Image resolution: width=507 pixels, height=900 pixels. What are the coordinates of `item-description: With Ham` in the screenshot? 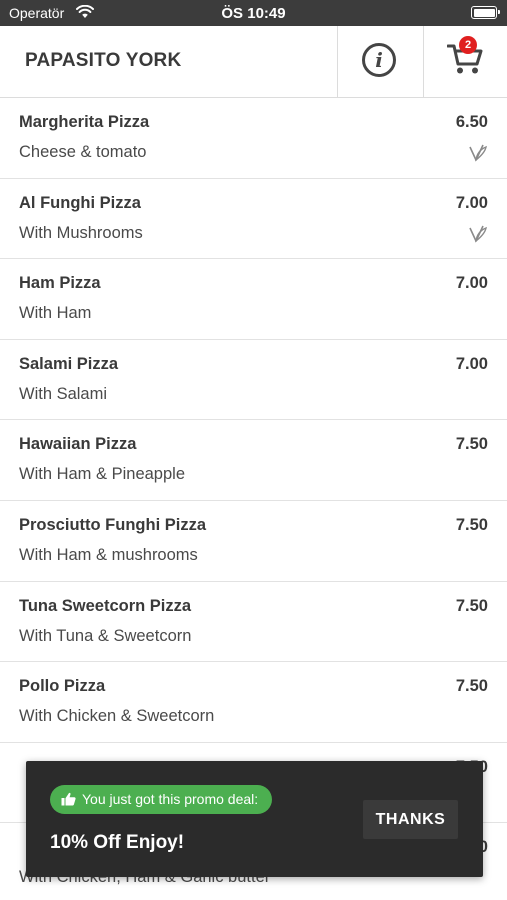 It's located at (55, 313).